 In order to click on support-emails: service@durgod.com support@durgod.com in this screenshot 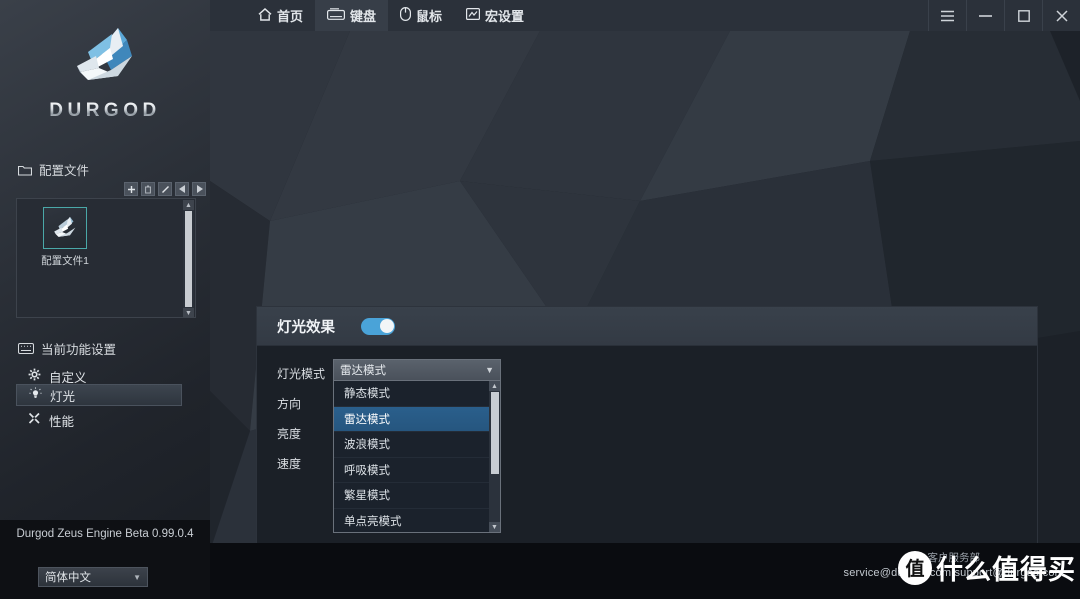, I will do `click(953, 573)`.